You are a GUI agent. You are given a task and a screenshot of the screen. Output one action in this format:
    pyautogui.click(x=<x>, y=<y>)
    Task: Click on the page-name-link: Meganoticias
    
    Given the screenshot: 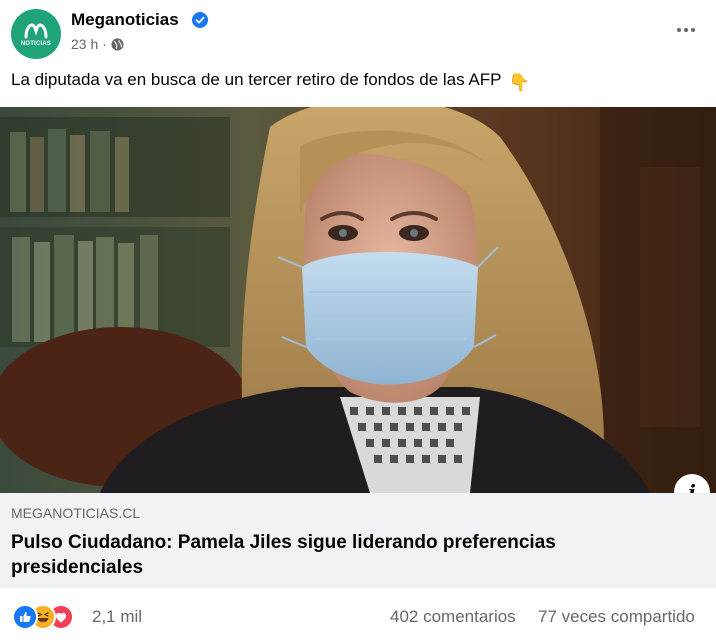 What is the action you would take?
    pyautogui.click(x=125, y=20)
    